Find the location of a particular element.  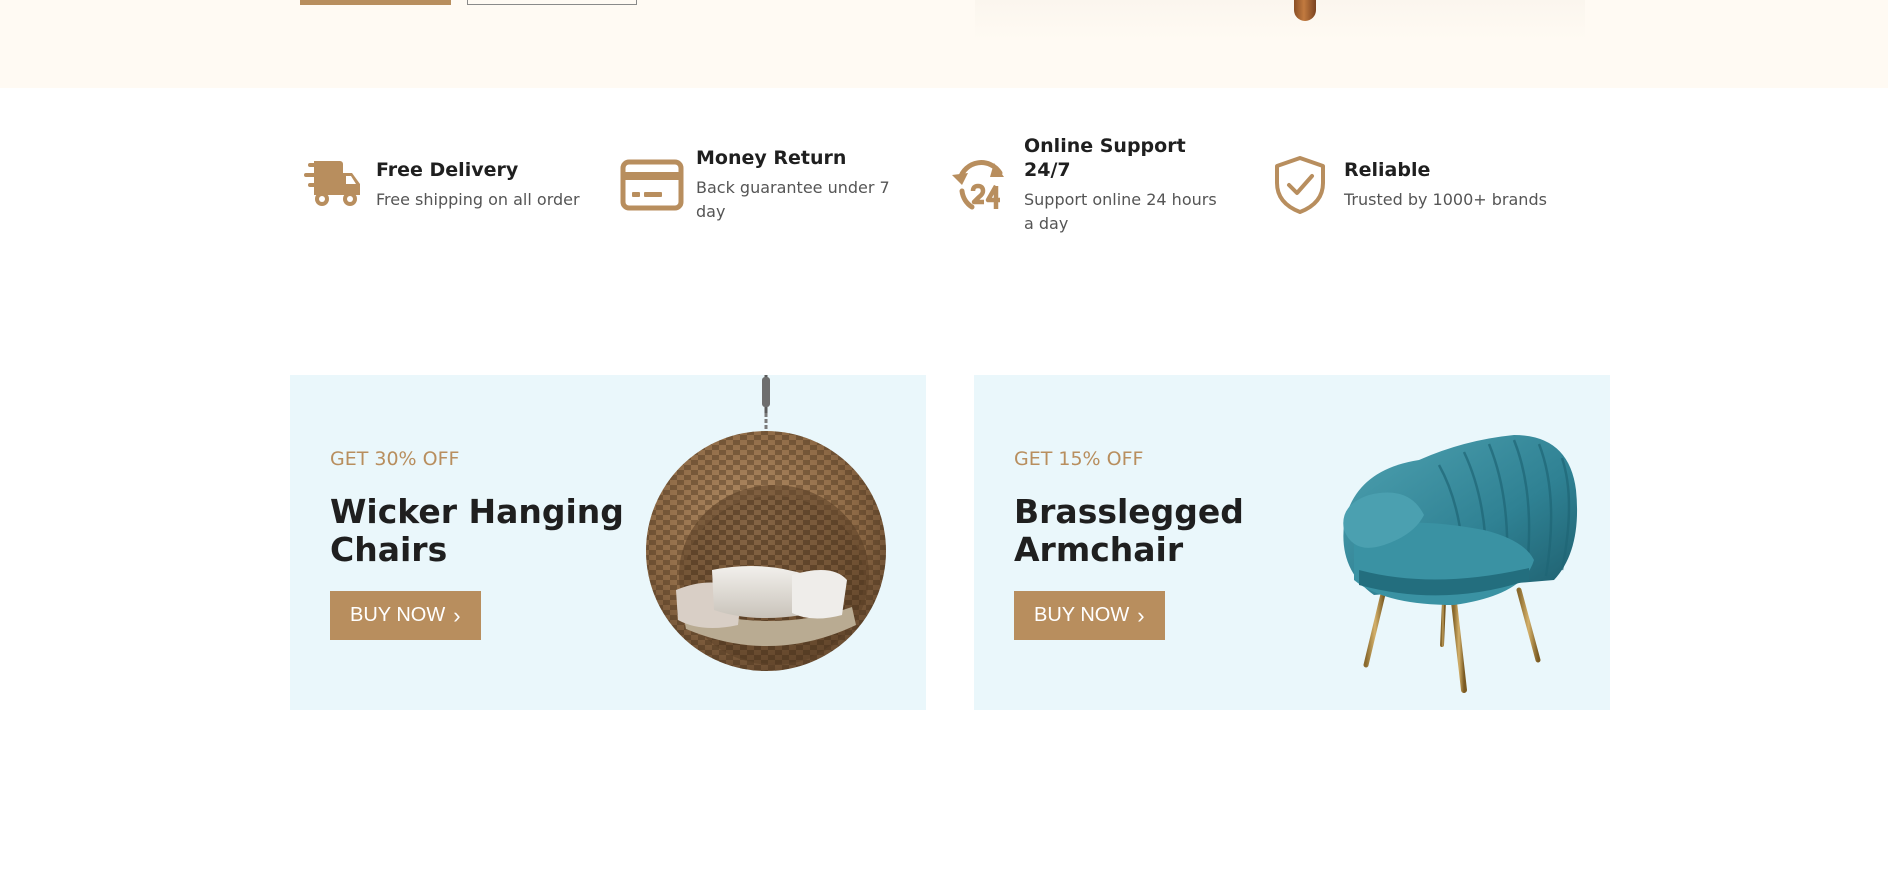

feature-description: Trusted by 1000+ brands is located at coordinates (1445, 199).